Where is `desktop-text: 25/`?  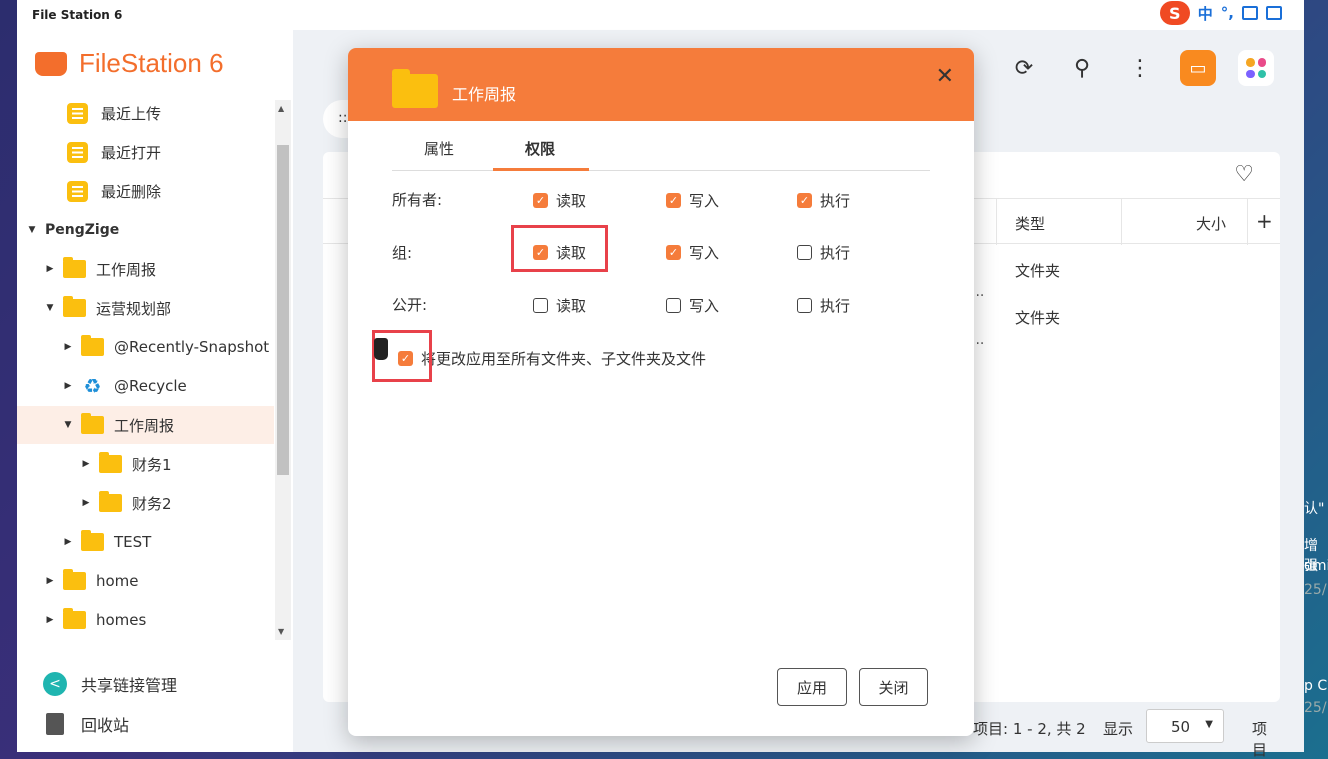 desktop-text: 25/ is located at coordinates (1315, 708).